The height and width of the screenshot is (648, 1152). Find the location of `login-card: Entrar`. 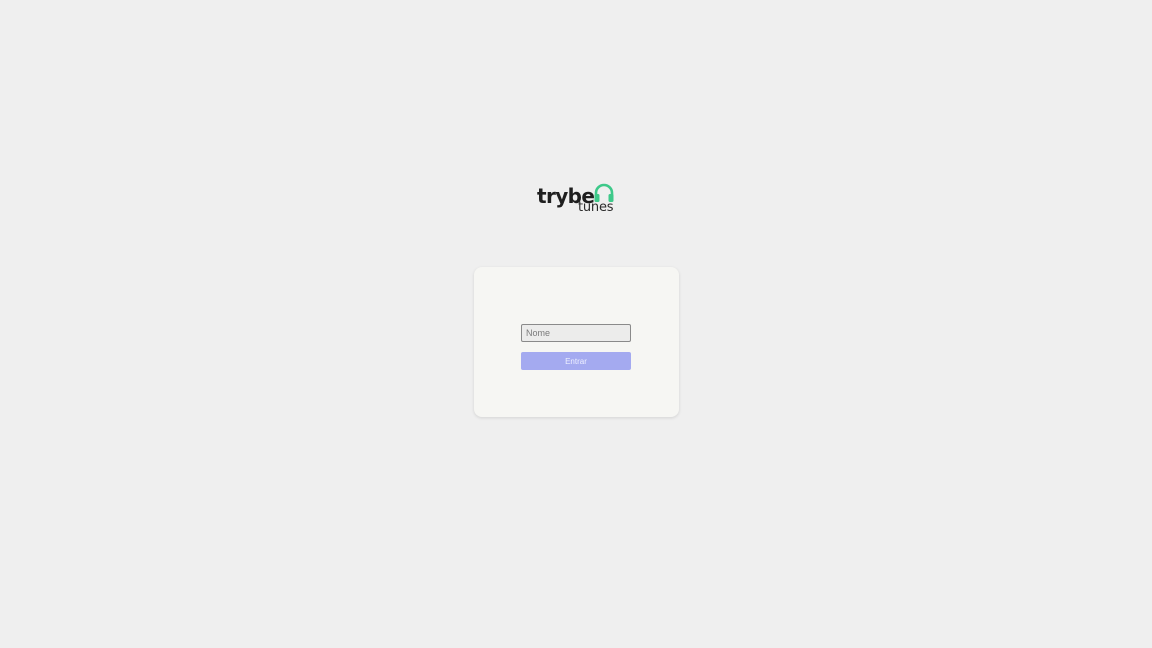

login-card: Entrar is located at coordinates (576, 342).